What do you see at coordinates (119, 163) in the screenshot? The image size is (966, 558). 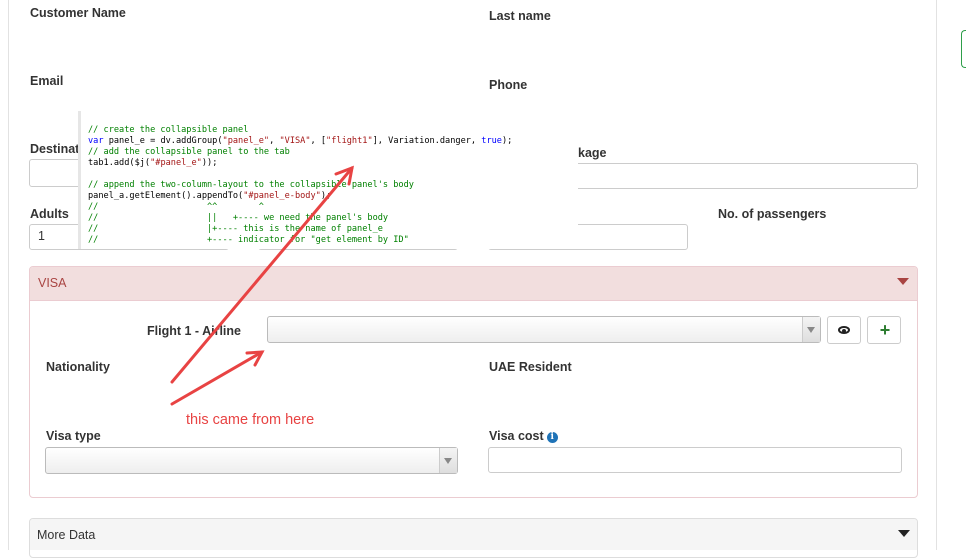 I see `code-token: tab1.add($j(` at bounding box center [119, 163].